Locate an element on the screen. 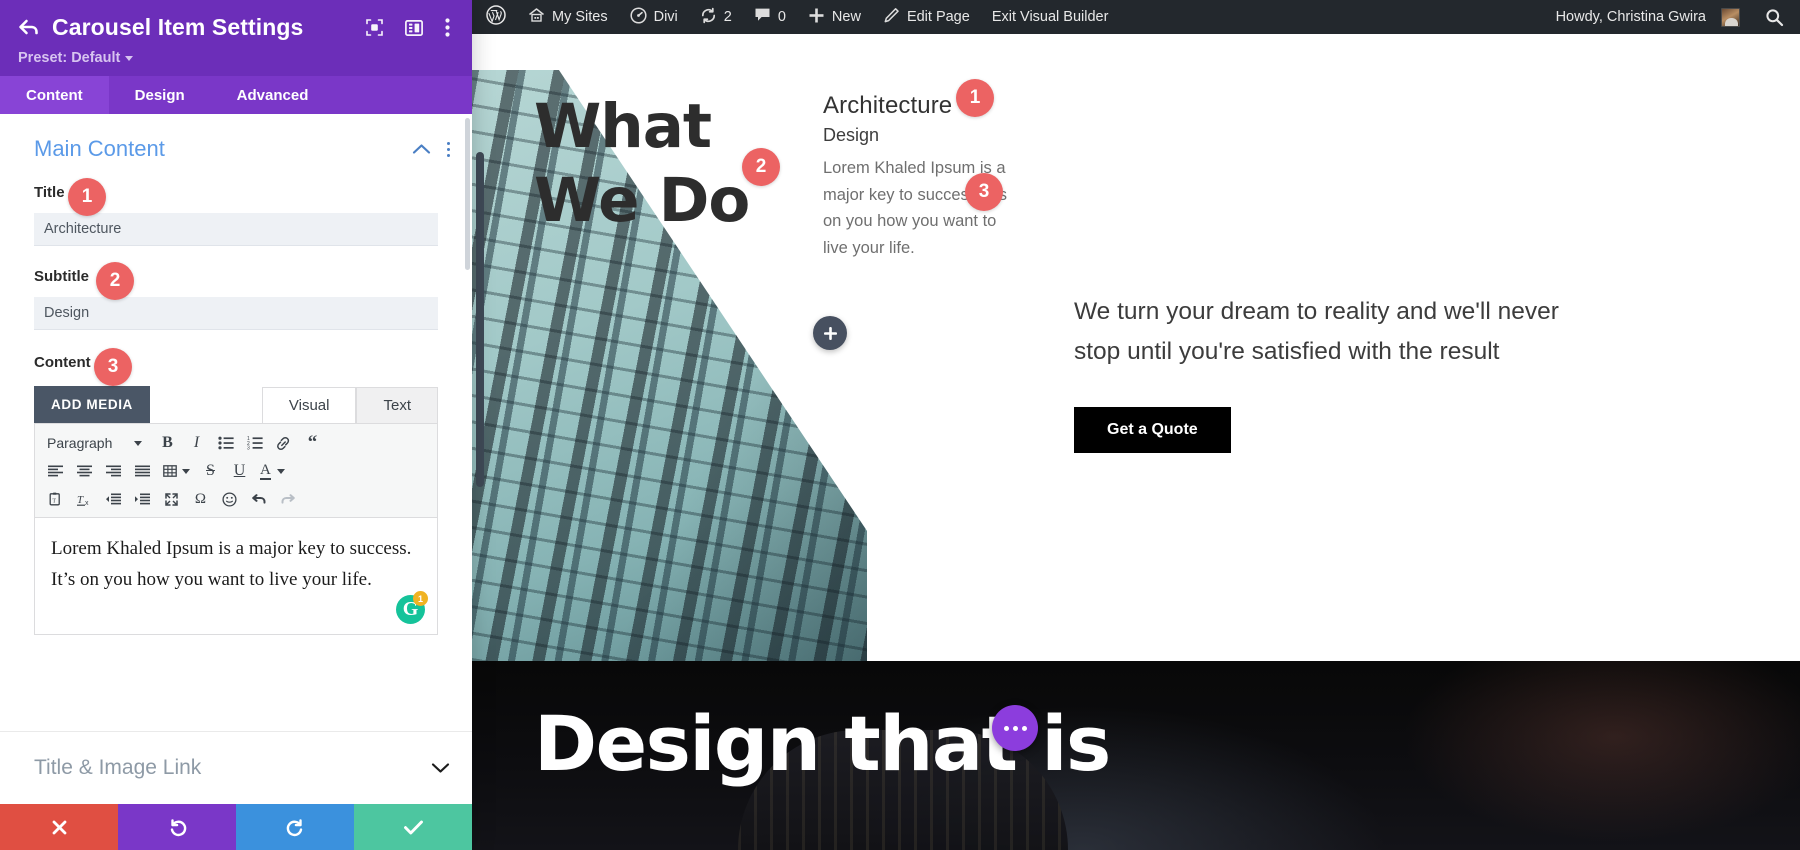  toolbar-row-3: T Tx Ω is located at coordinates (236, 499).